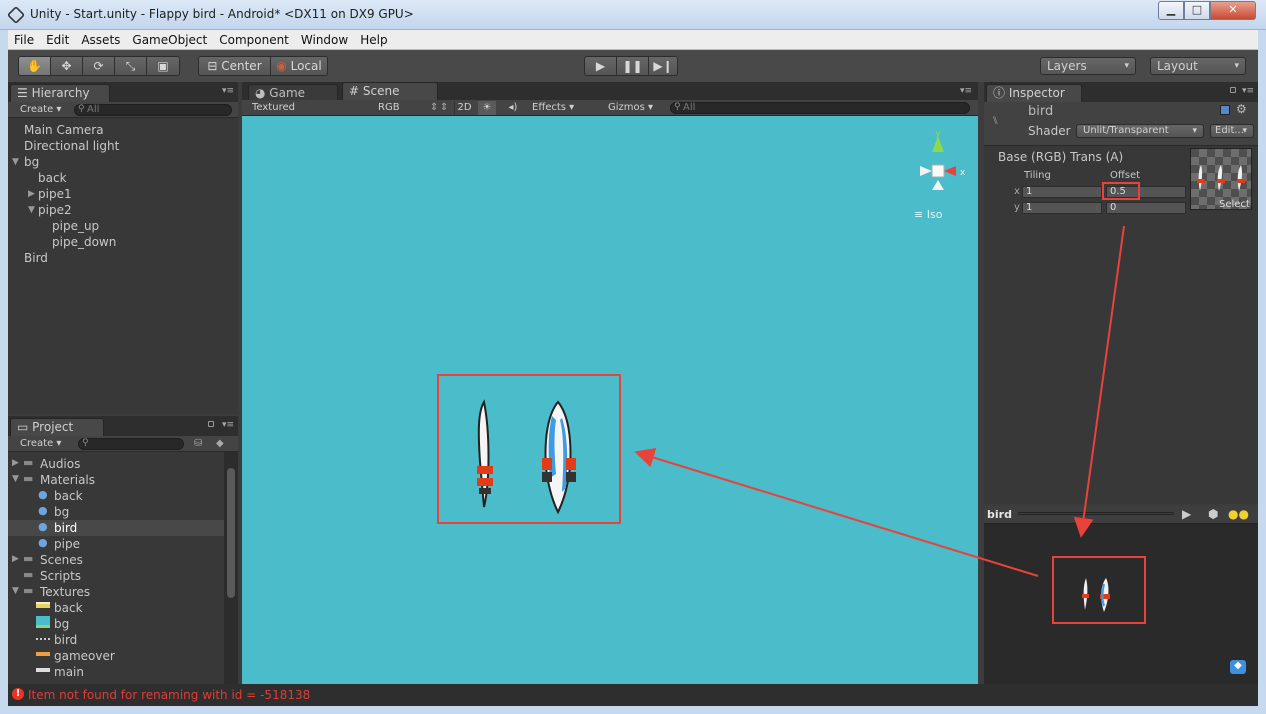 The width and height of the screenshot is (1266, 714). What do you see at coordinates (254, 40) in the screenshot?
I see `menu-component: Component` at bounding box center [254, 40].